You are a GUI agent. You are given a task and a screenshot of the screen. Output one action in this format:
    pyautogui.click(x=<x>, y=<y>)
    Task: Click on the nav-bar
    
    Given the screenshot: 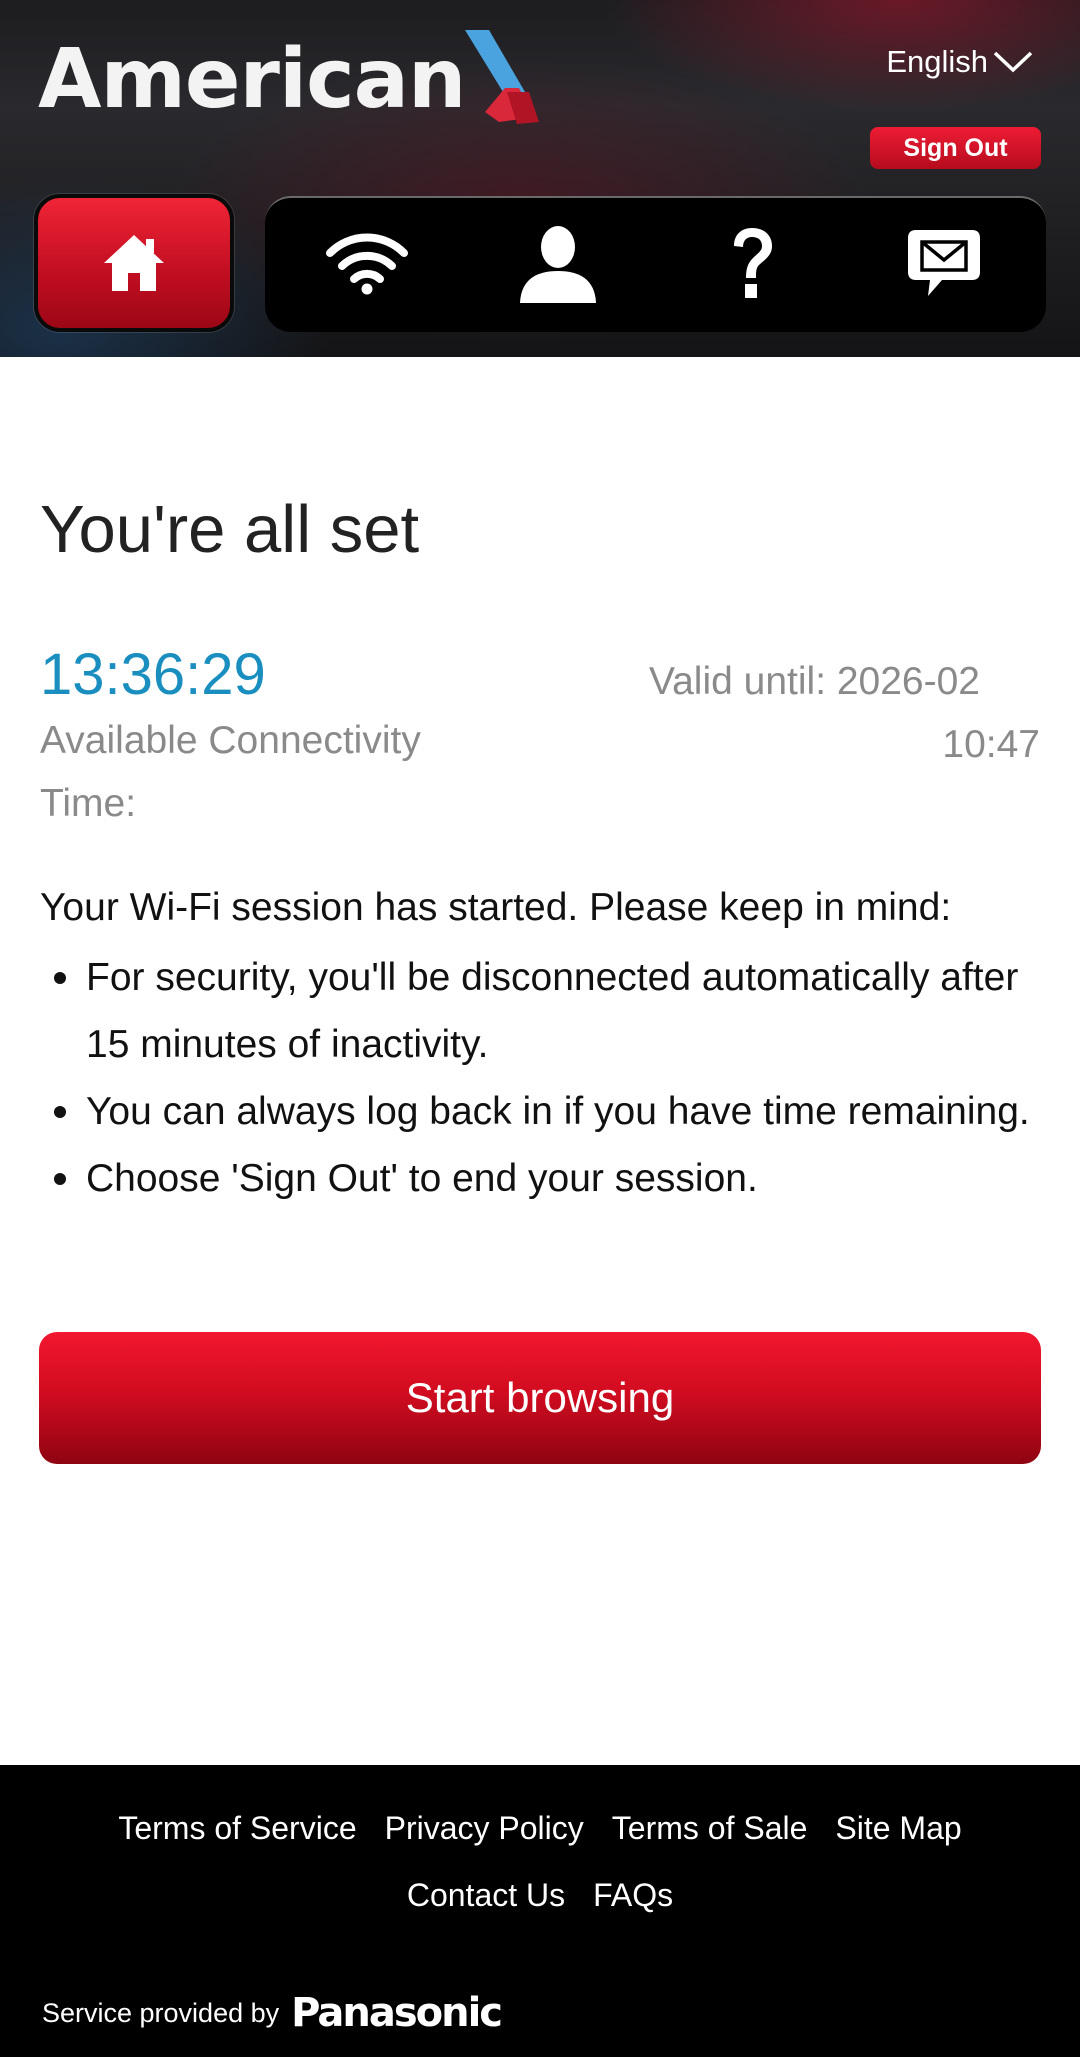 What is the action you would take?
    pyautogui.click(x=655, y=264)
    